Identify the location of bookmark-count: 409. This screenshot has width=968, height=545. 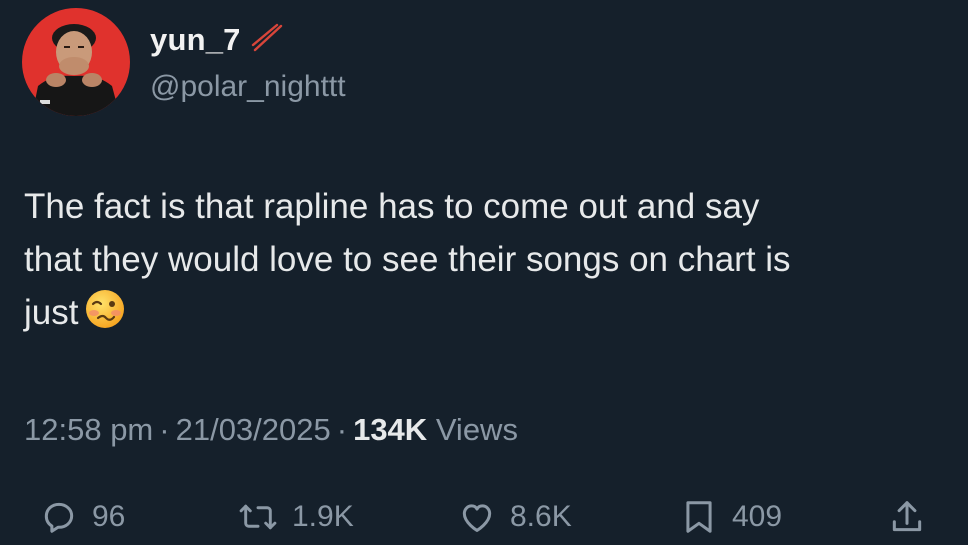
(757, 516).